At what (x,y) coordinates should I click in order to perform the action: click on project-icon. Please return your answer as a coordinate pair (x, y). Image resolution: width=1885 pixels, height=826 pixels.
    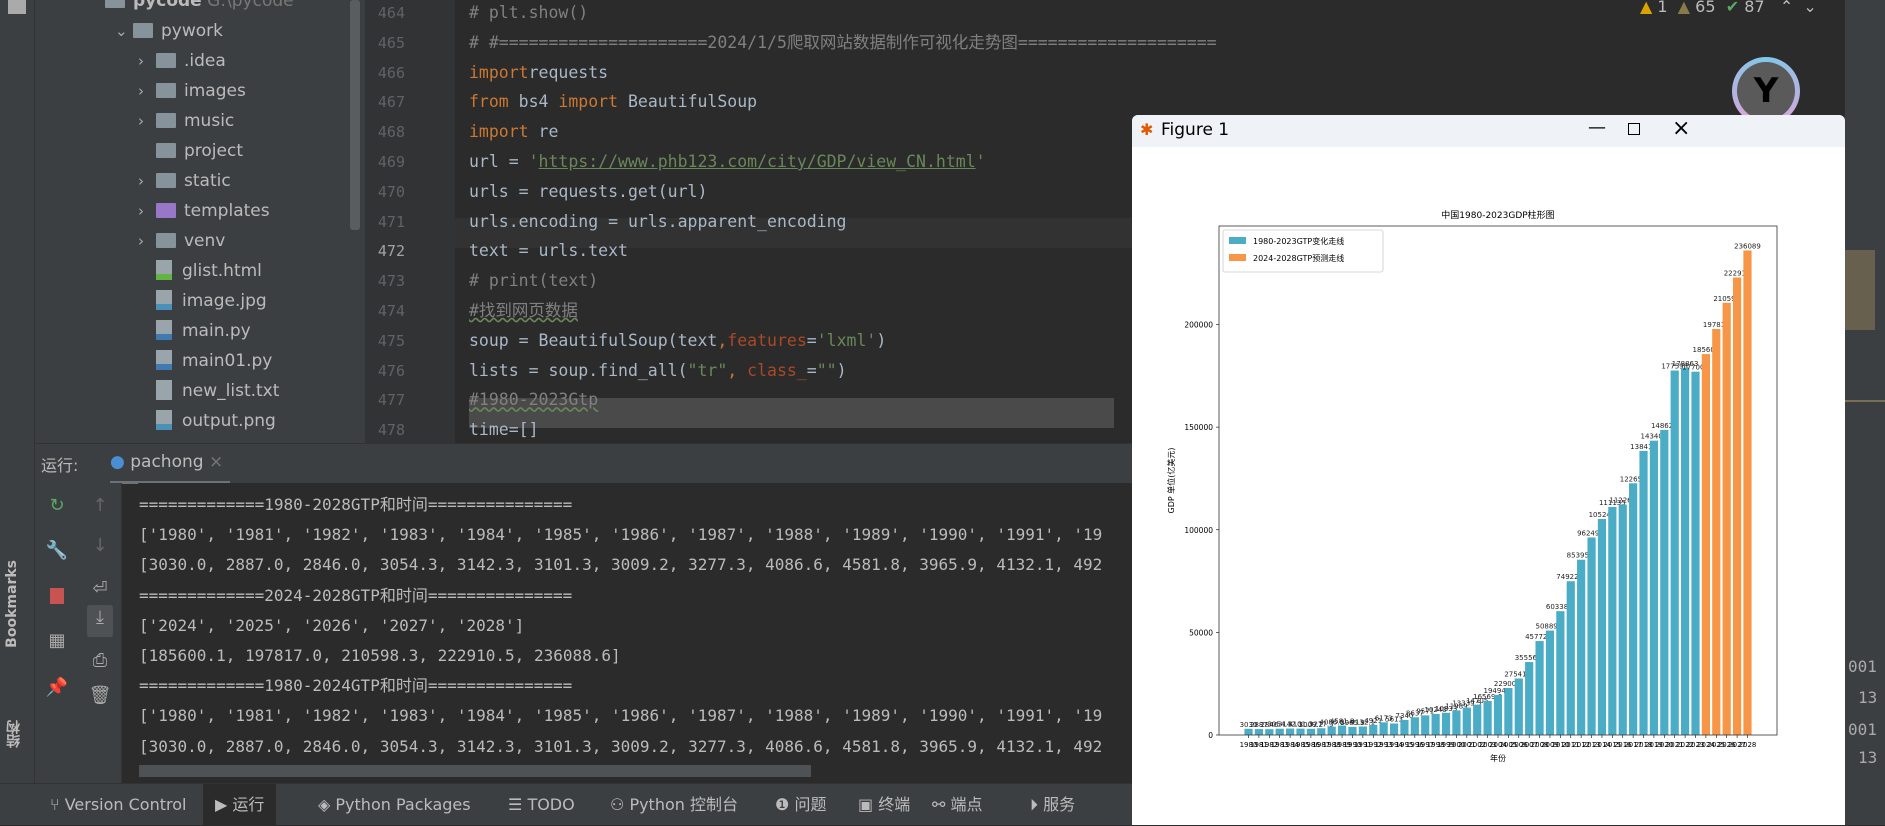
    Looking at the image, I should click on (17, 7).